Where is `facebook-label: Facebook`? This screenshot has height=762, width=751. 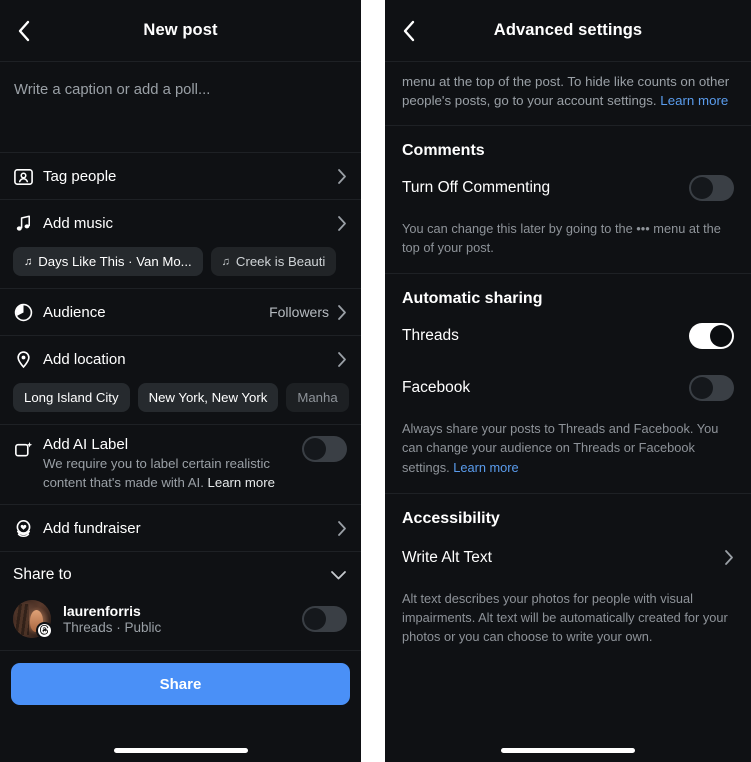
facebook-label: Facebook is located at coordinates (436, 388).